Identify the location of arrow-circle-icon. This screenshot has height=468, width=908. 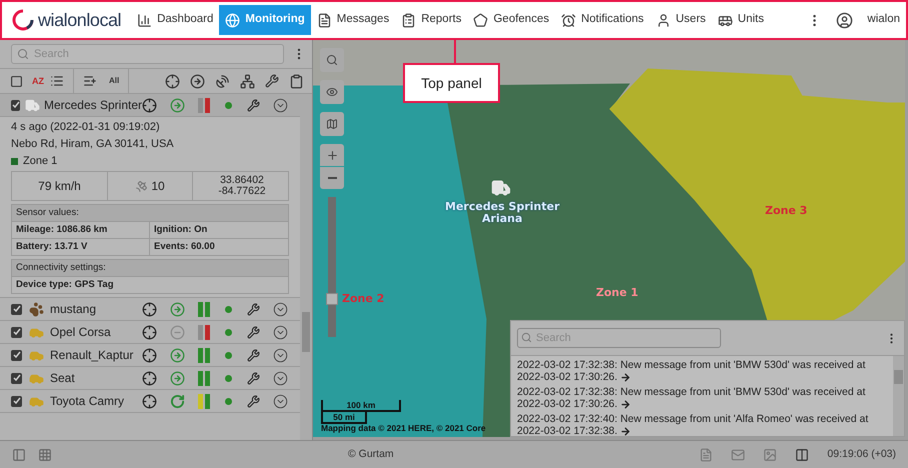
(197, 81).